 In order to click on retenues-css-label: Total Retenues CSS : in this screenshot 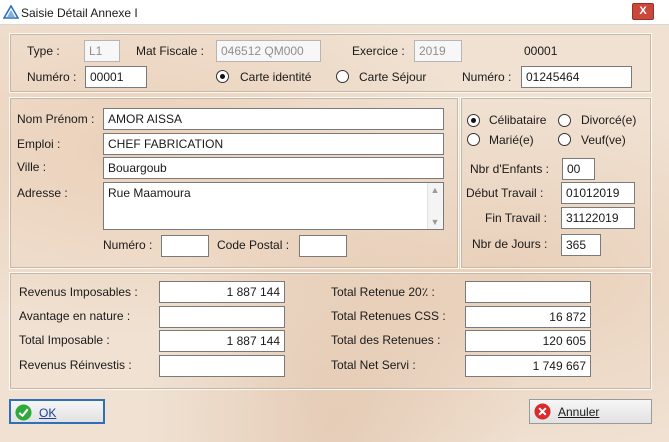, I will do `click(388, 316)`.